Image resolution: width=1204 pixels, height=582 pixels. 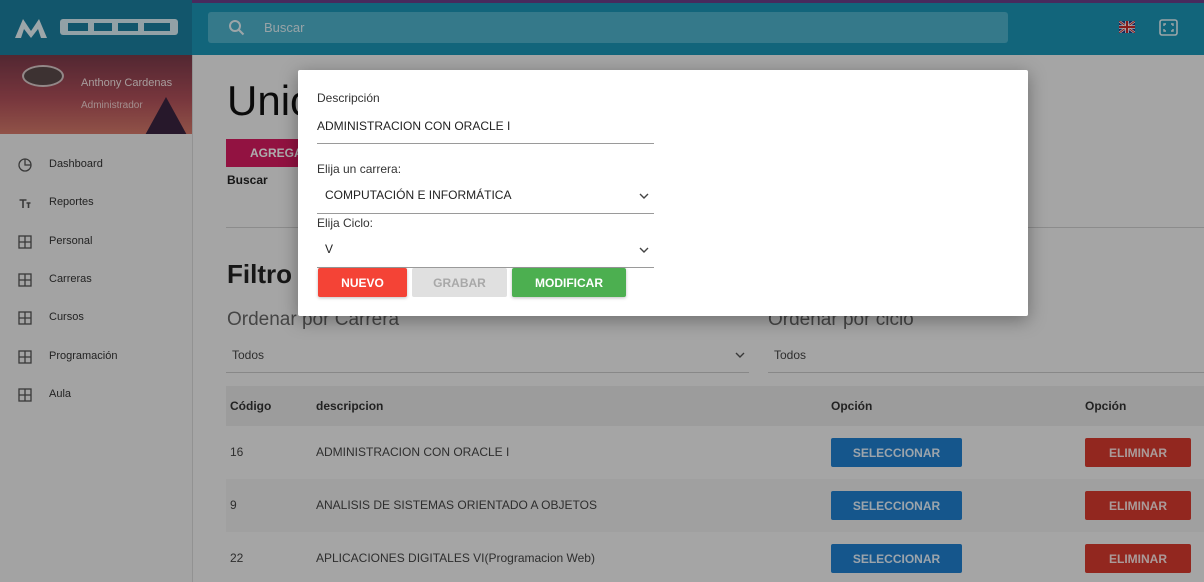 I want to click on new-button: NUEVO, so click(x=362, y=282).